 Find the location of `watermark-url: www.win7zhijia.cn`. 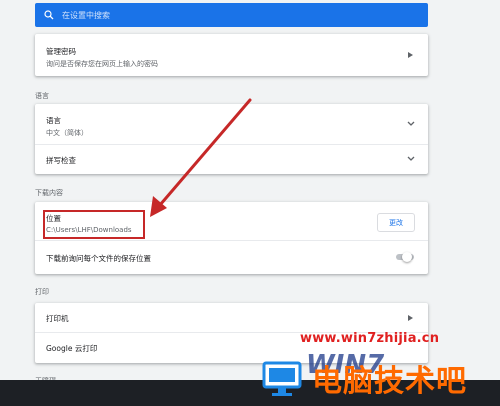

watermark-url: www.win7zhijia.cn is located at coordinates (370, 338).